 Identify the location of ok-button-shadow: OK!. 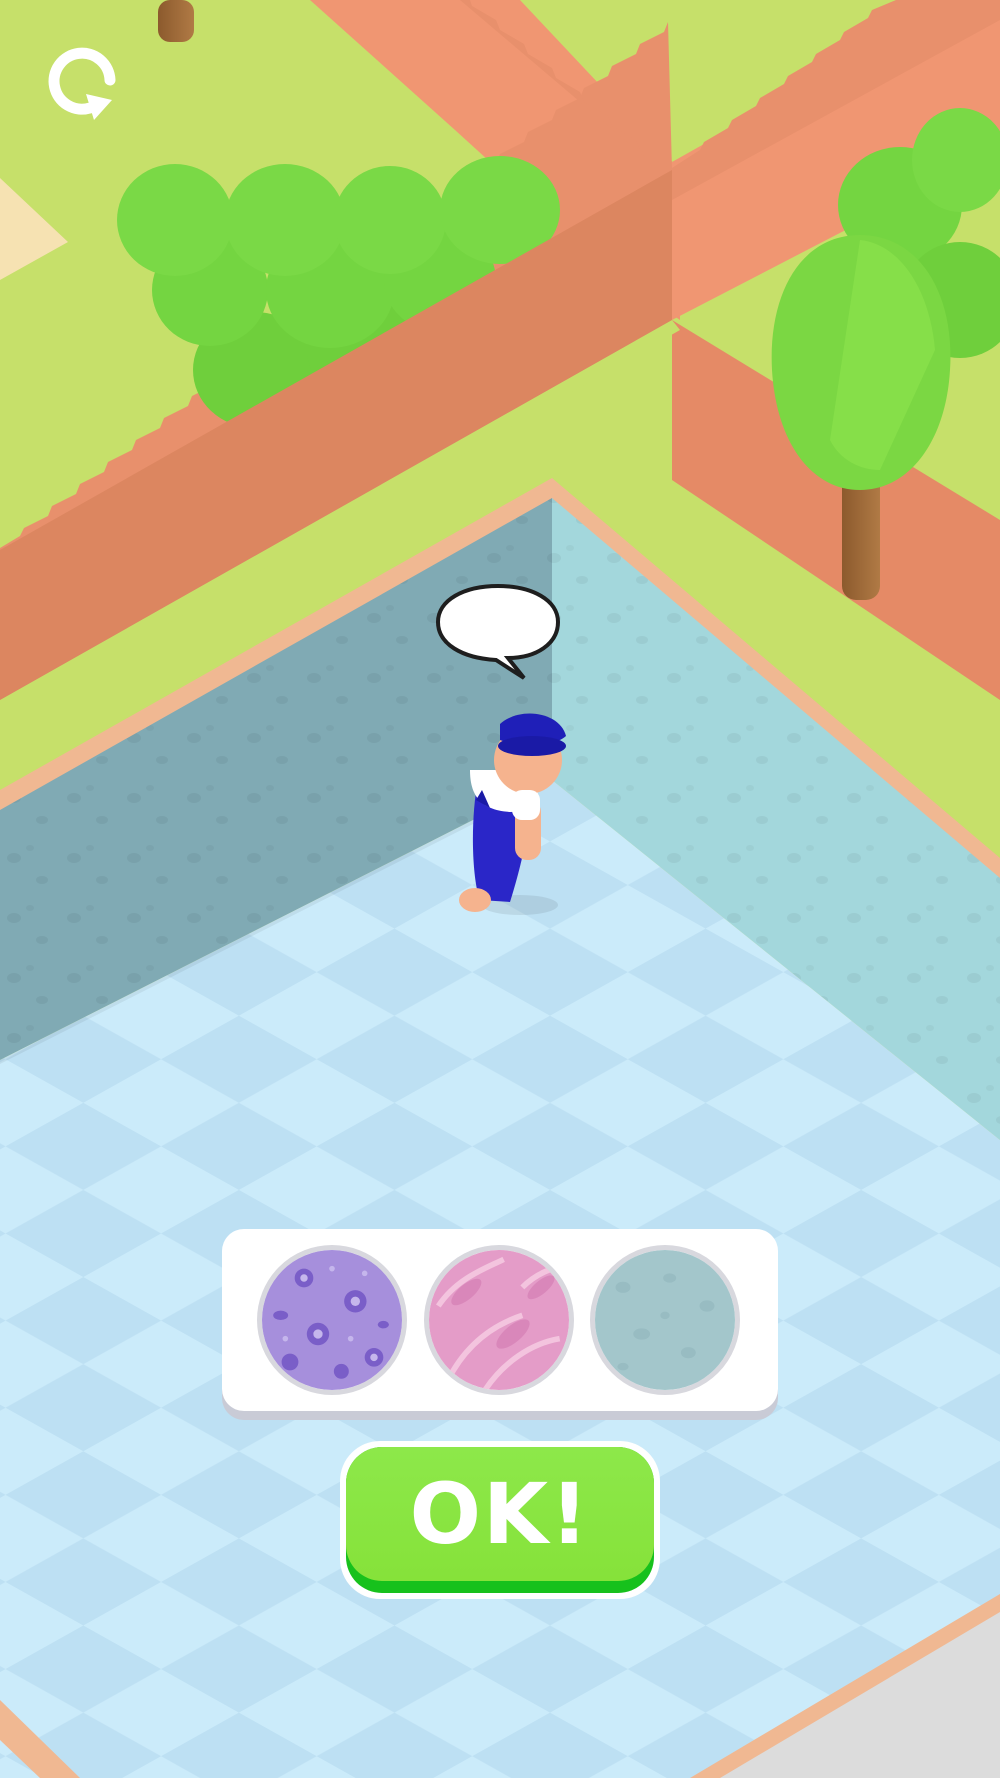
(500, 1520).